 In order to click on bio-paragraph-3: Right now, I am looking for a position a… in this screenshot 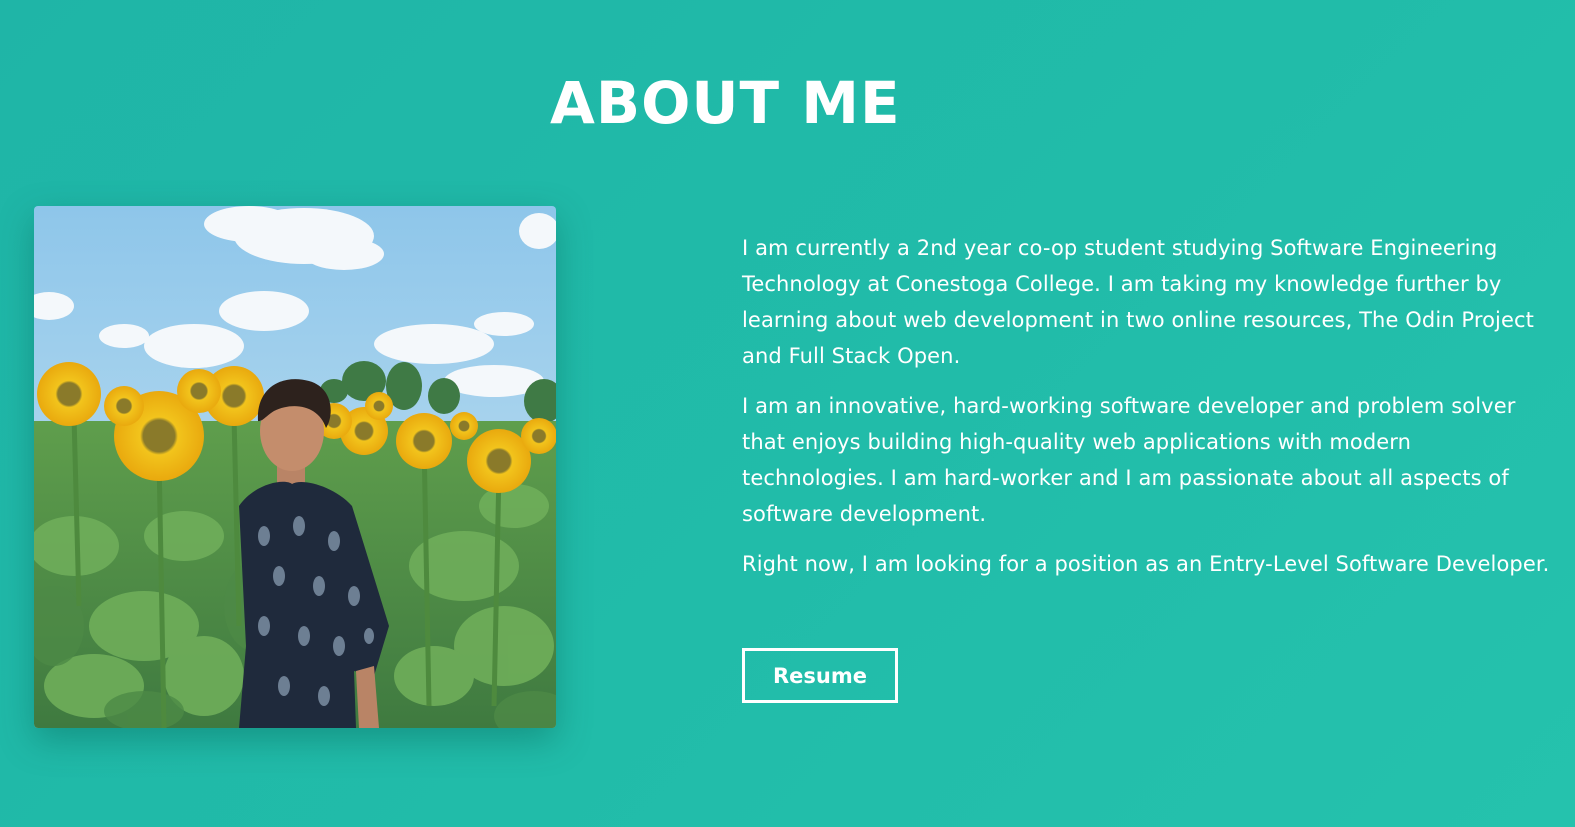, I will do `click(1146, 564)`.